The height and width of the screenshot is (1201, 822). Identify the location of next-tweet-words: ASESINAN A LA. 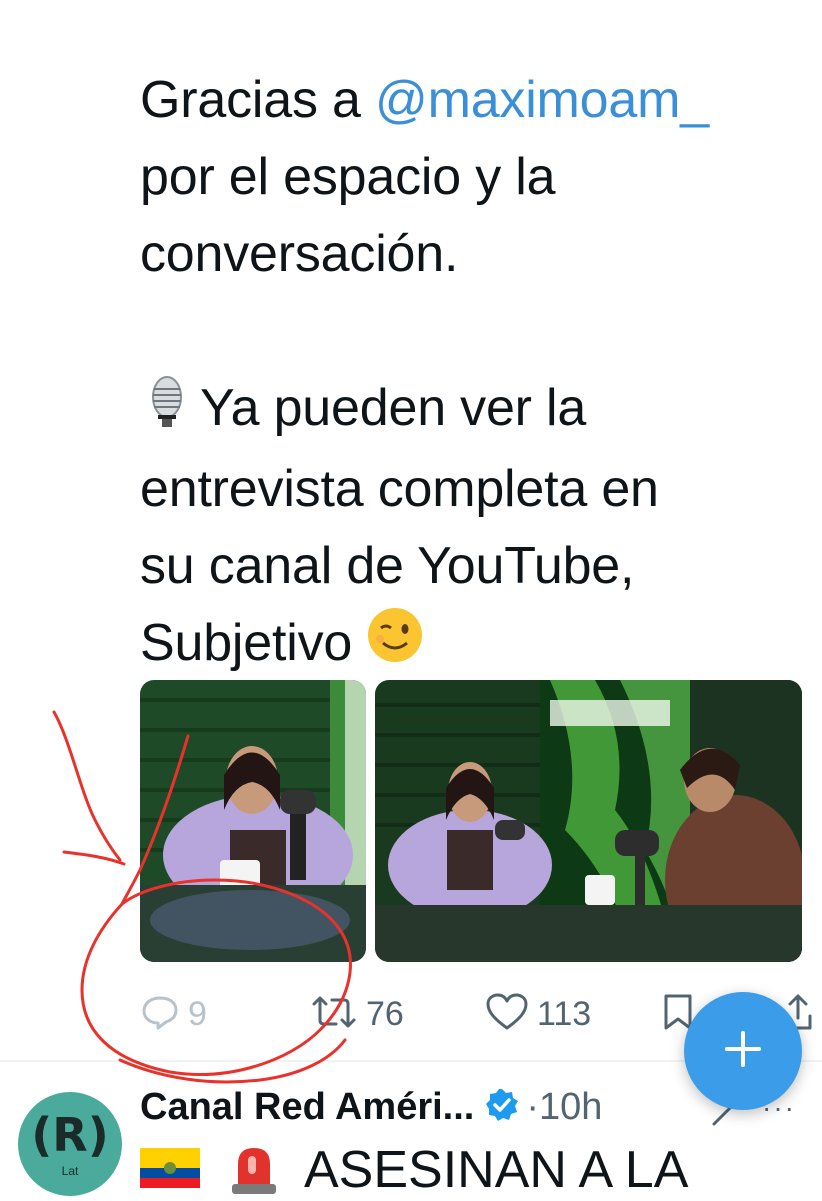
(496, 1170).